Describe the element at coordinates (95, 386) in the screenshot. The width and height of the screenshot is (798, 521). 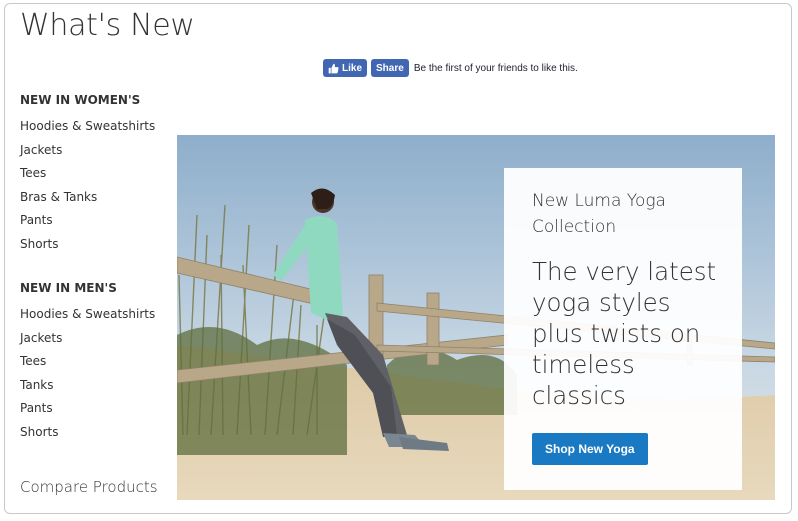
I see `men-link-tanks: Tanks` at that location.